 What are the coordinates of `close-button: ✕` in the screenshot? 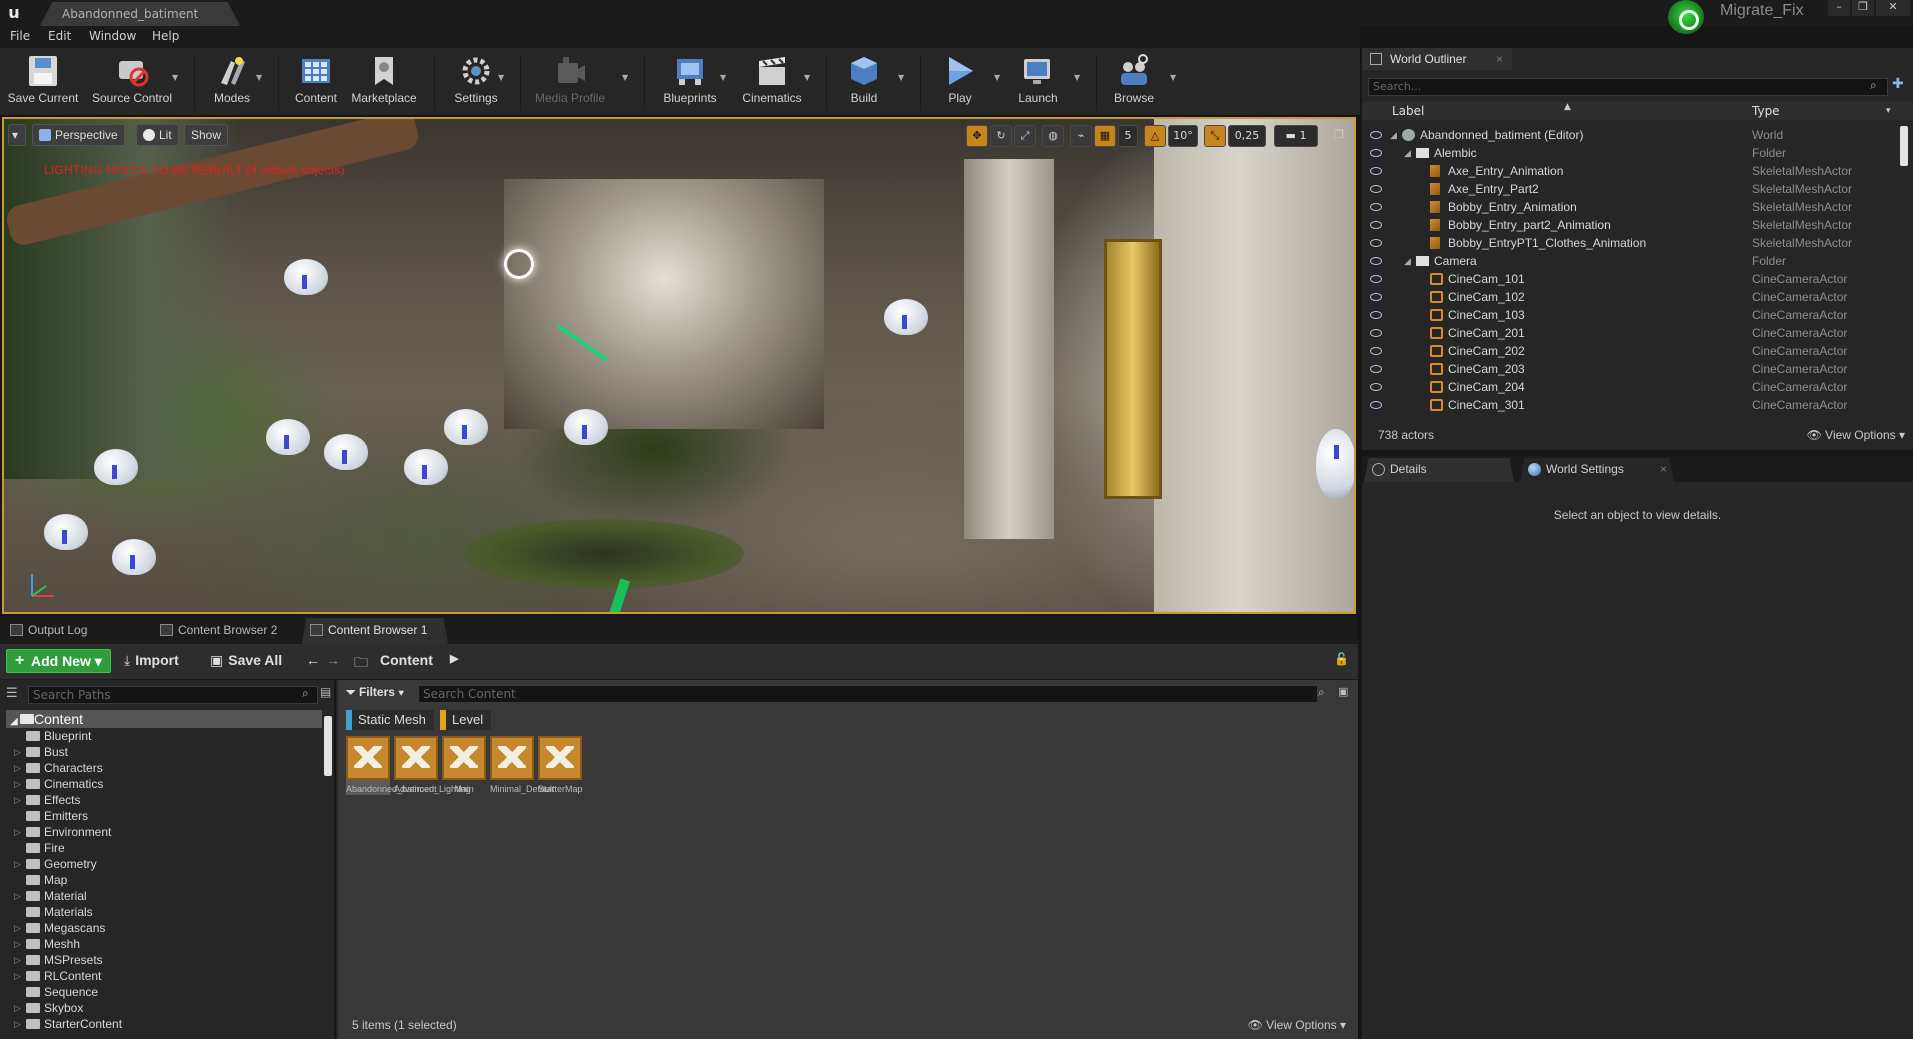 It's located at (1893, 8).